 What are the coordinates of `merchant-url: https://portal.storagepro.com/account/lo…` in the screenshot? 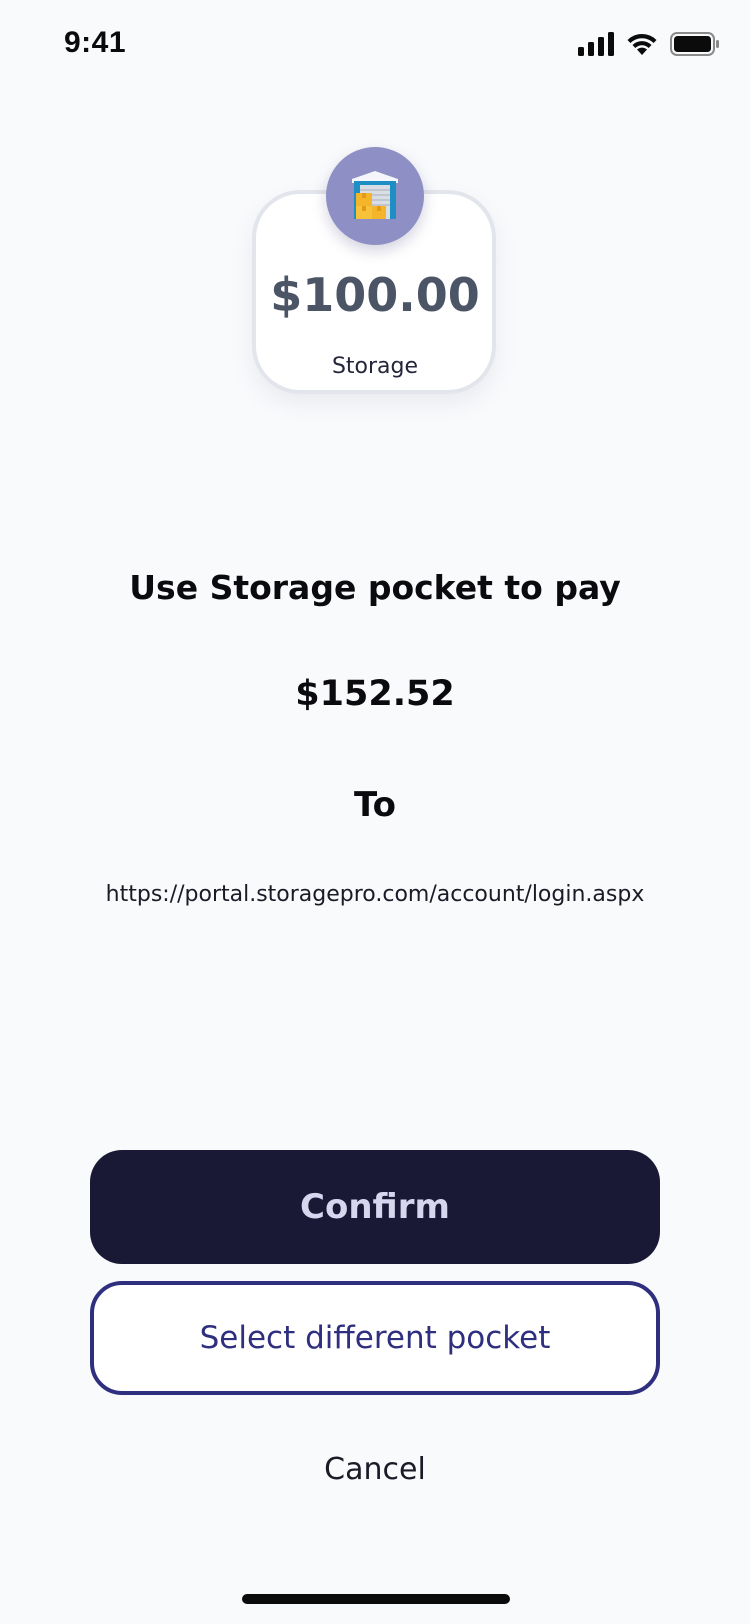 It's located at (375, 894).